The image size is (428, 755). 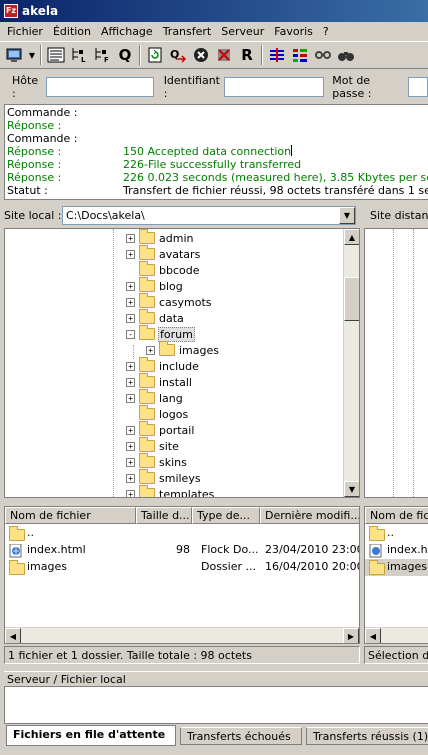 What do you see at coordinates (396, 533) in the screenshot?
I see `remote-file-row-parent: ..` at bounding box center [396, 533].